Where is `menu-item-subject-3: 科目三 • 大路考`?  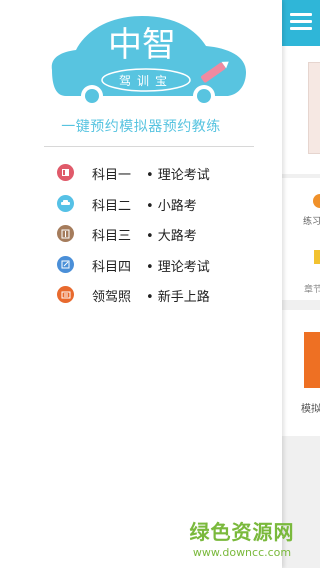
menu-item-subject-3: 科目三 • 大路考 is located at coordinates (141, 234).